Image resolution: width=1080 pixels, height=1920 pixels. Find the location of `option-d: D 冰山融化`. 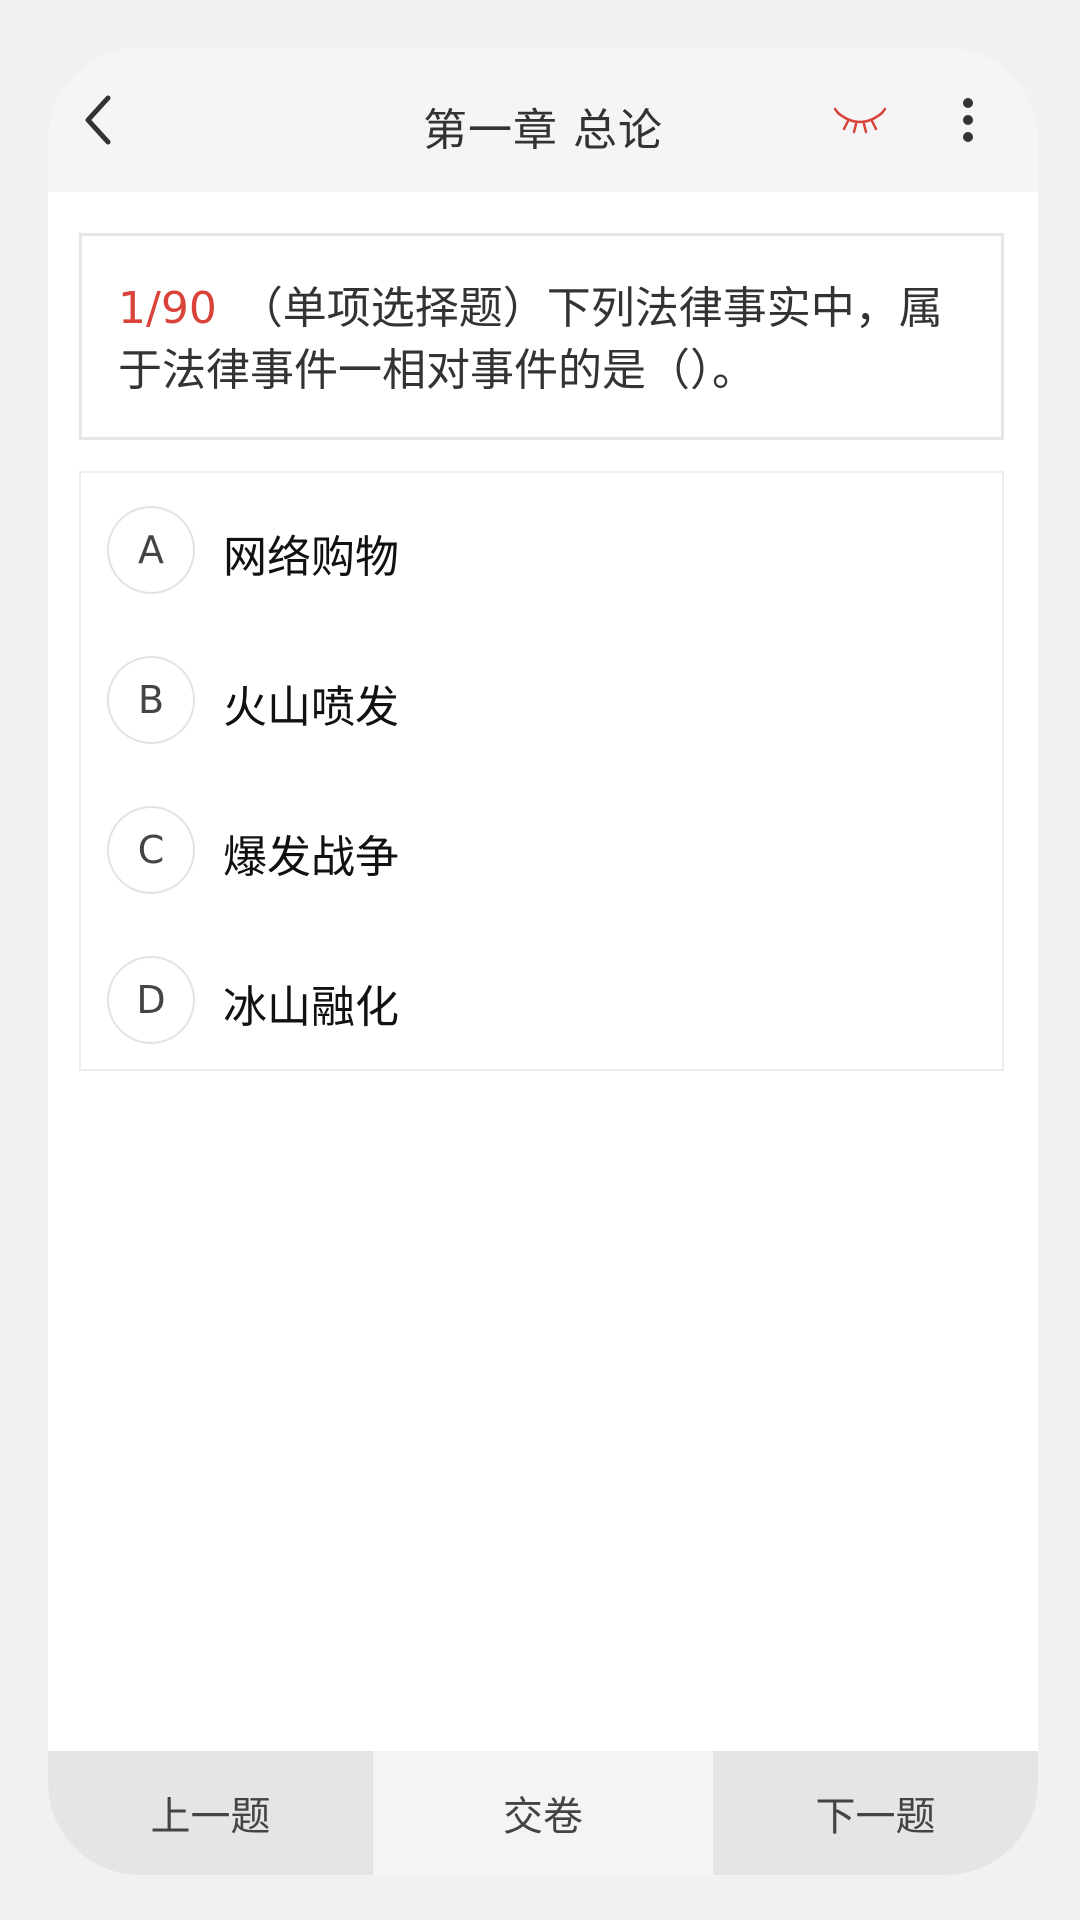

option-d: D 冰山融化 is located at coordinates (542, 1000).